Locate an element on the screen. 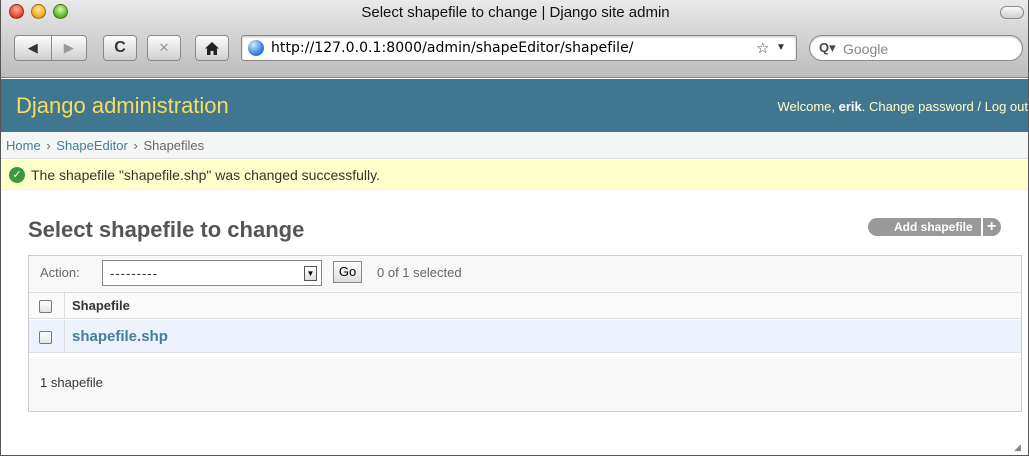 This screenshot has width=1029, height=456. history-dropdown-icon: ▼ is located at coordinates (781, 47).